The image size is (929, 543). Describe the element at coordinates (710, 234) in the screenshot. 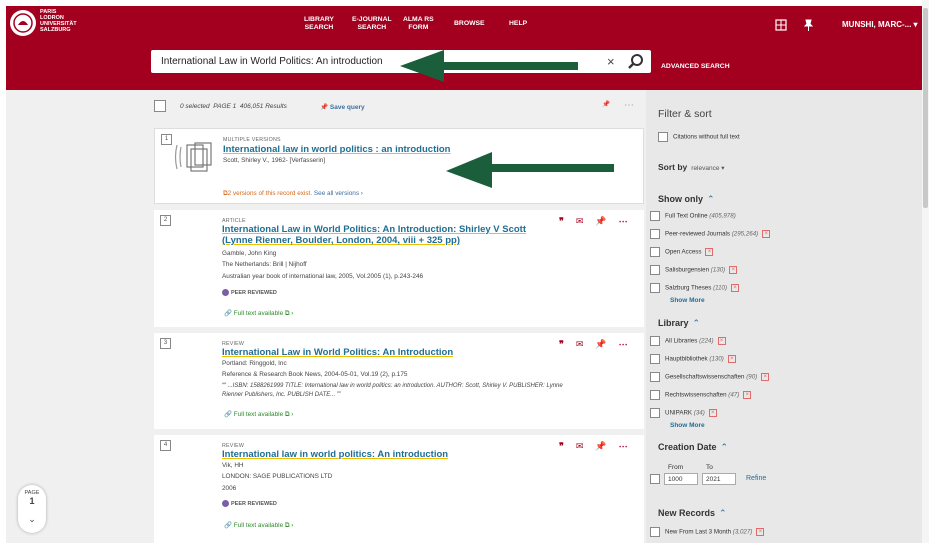

I see `filter-item: Peer-reviewed Journals (295,264) ×` at that location.